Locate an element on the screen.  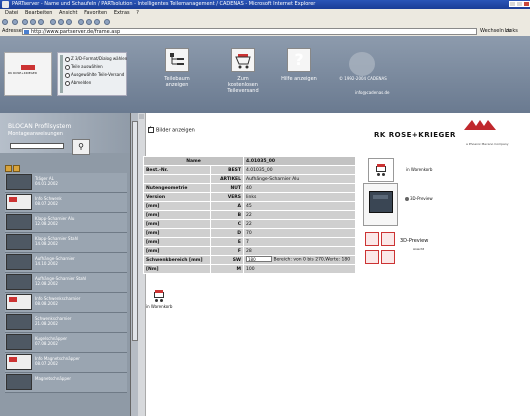
list-item: Info Magnetschnäpper 08.07.2002 is located at coordinates (66, 363).